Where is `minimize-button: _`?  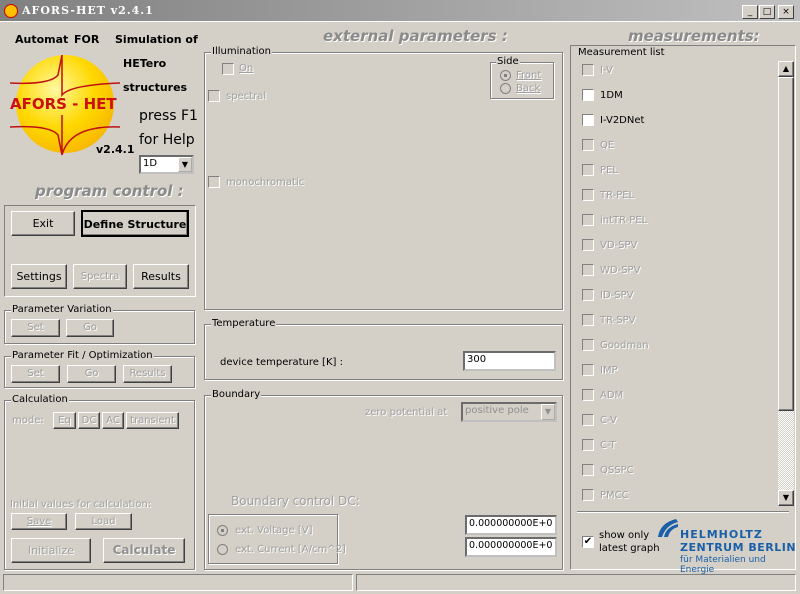 minimize-button: _ is located at coordinates (750, 12).